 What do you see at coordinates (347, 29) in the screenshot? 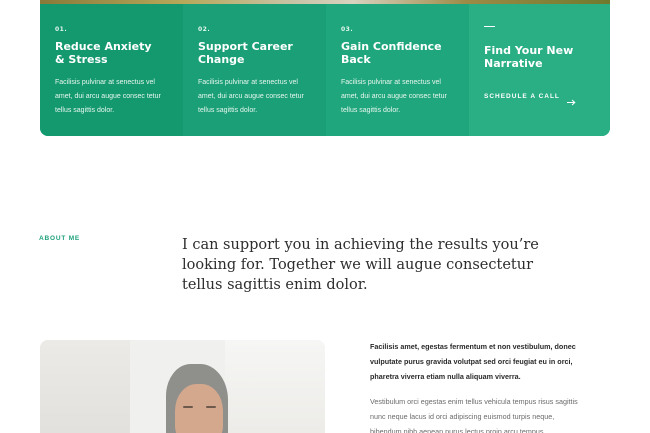
I see `service-number: 03.` at bounding box center [347, 29].